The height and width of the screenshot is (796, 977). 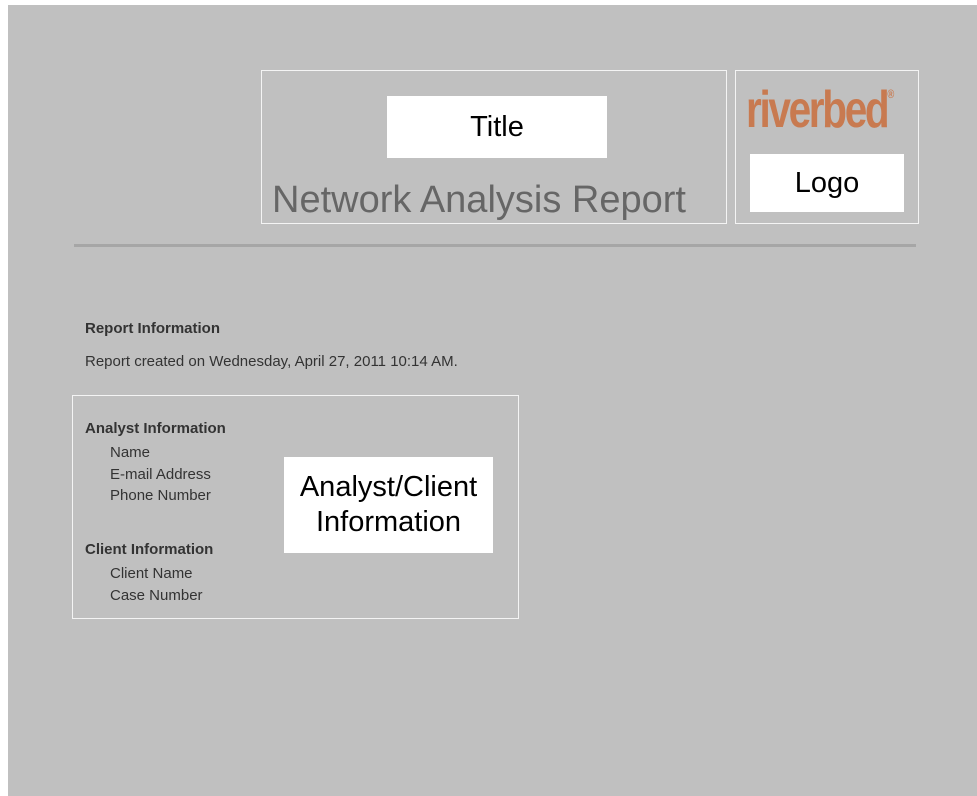 What do you see at coordinates (497, 127) in the screenshot?
I see `title-placeholder: Title` at bounding box center [497, 127].